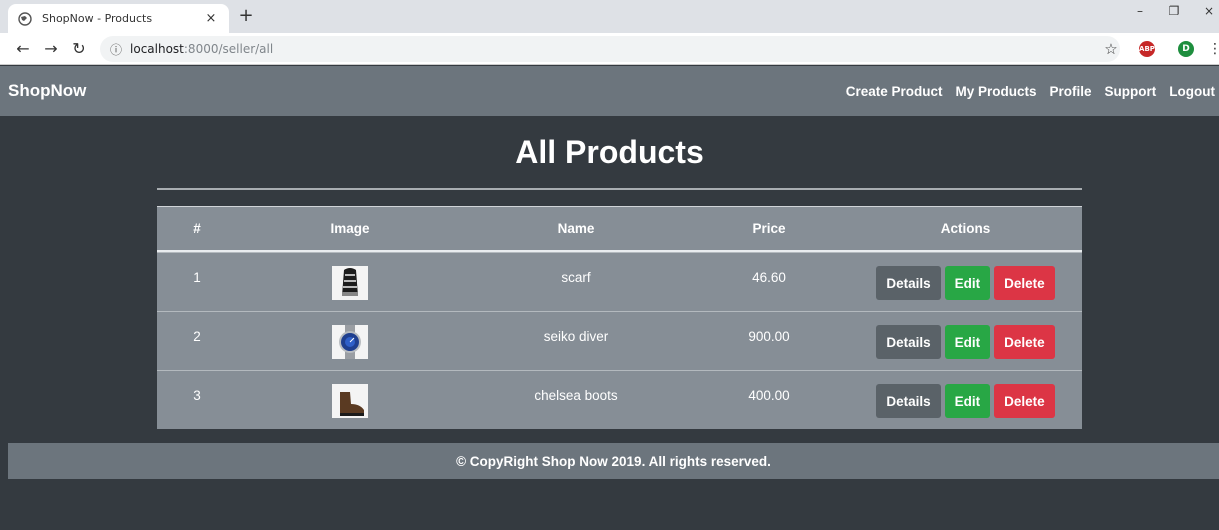 The width and height of the screenshot is (1219, 530). What do you see at coordinates (1209, 11) in the screenshot?
I see `window-close-icon: ×` at bounding box center [1209, 11].